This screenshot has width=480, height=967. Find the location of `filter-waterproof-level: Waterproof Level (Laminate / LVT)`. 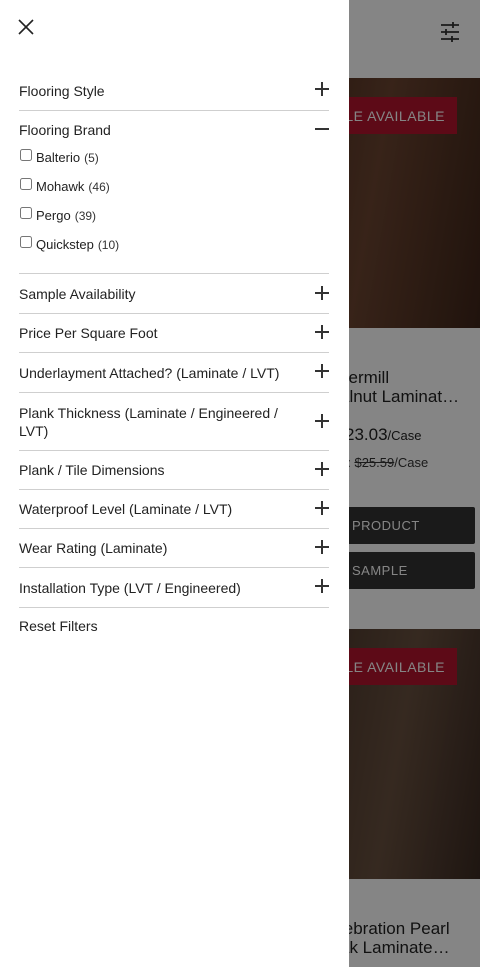

filter-waterproof-level: Waterproof Level (Laminate / LVT) is located at coordinates (174, 509).